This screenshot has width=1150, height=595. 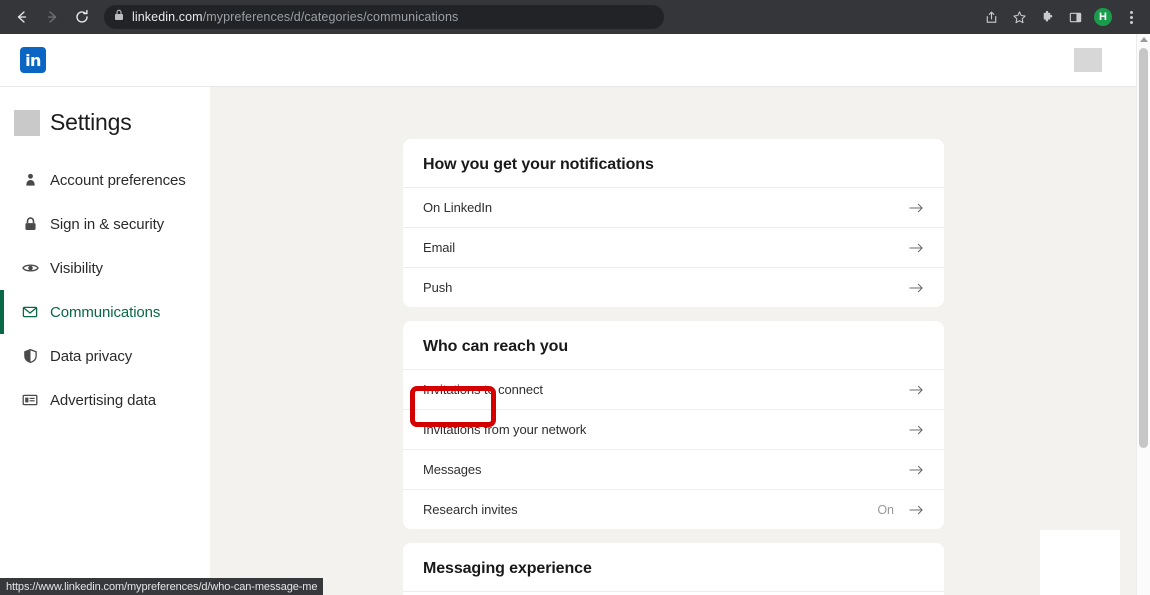 I want to click on card-title: Messaging experience, so click(x=507, y=568).